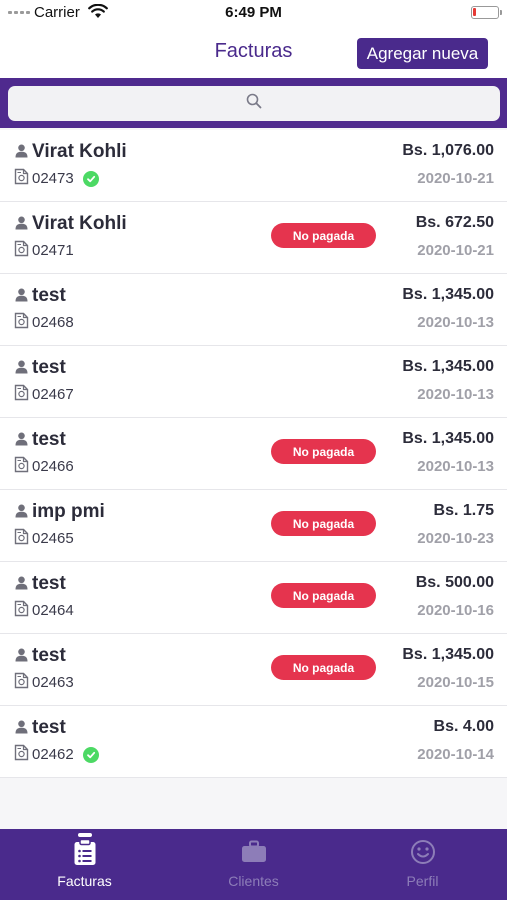  Describe the element at coordinates (253, 881) in the screenshot. I see `tab-label-clientes: Clientes` at that location.